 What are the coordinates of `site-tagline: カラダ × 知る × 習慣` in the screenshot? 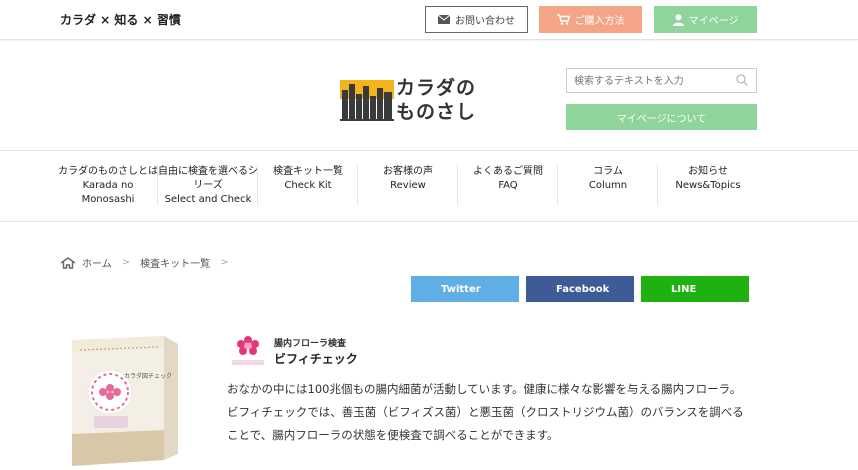 It's located at (120, 20).